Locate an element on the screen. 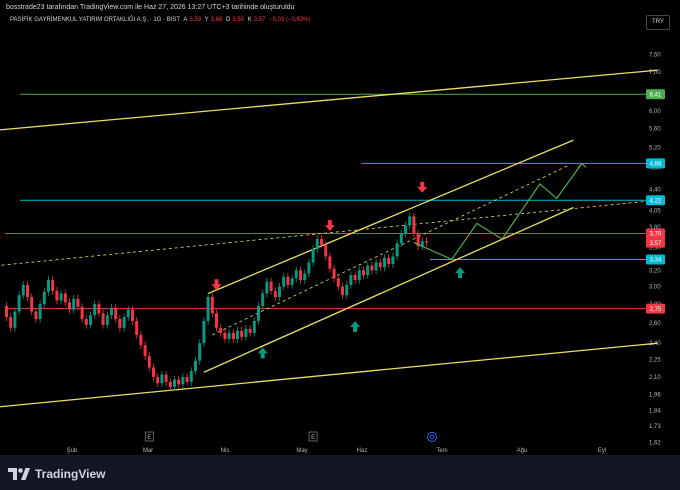 The height and width of the screenshot is (490, 680). x-tick-label: Tem is located at coordinates (441, 451).